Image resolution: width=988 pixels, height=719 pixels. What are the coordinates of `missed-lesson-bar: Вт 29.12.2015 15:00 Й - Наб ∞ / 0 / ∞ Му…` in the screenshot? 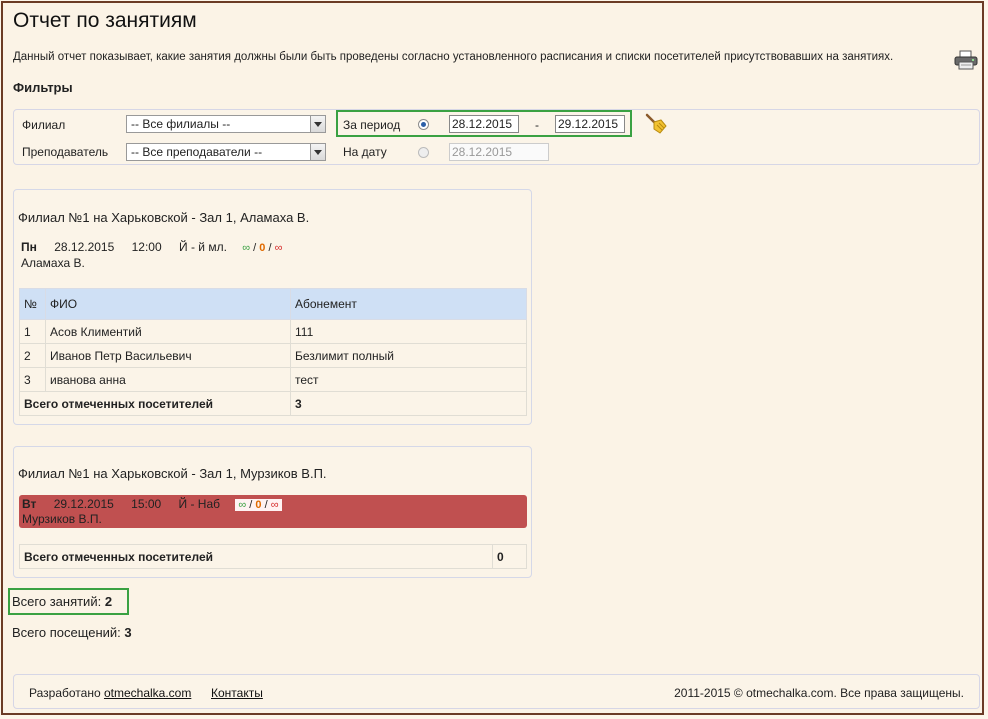 It's located at (273, 511).